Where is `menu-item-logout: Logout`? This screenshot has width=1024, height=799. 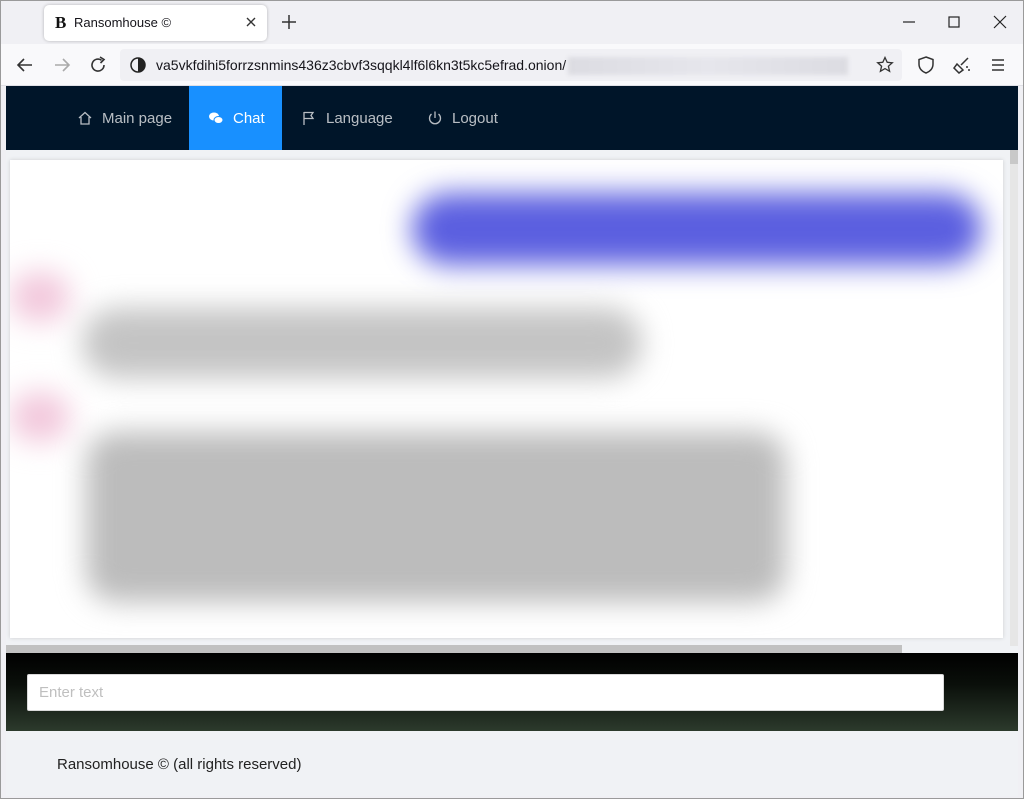 menu-item-logout: Logout is located at coordinates (465, 118).